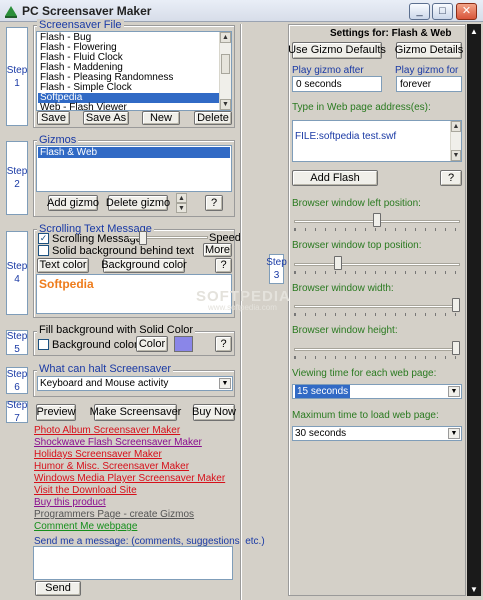 The image size is (483, 600). What do you see at coordinates (455, 141) in the screenshot?
I see `address-scrollbar: ▲ ▼` at bounding box center [455, 141].